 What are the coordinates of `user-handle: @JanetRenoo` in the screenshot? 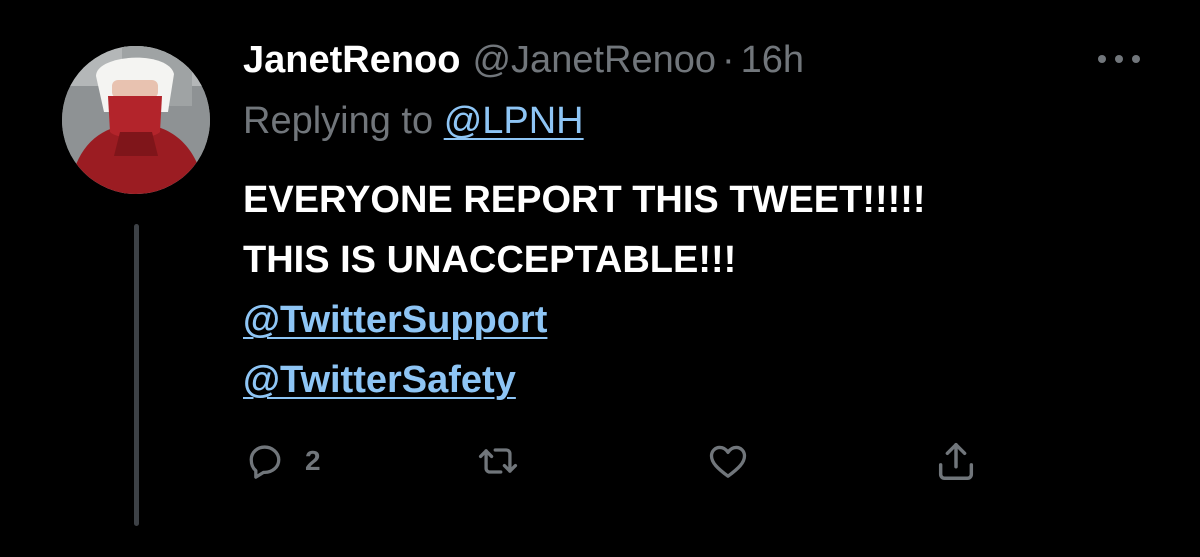 It's located at (594, 60).